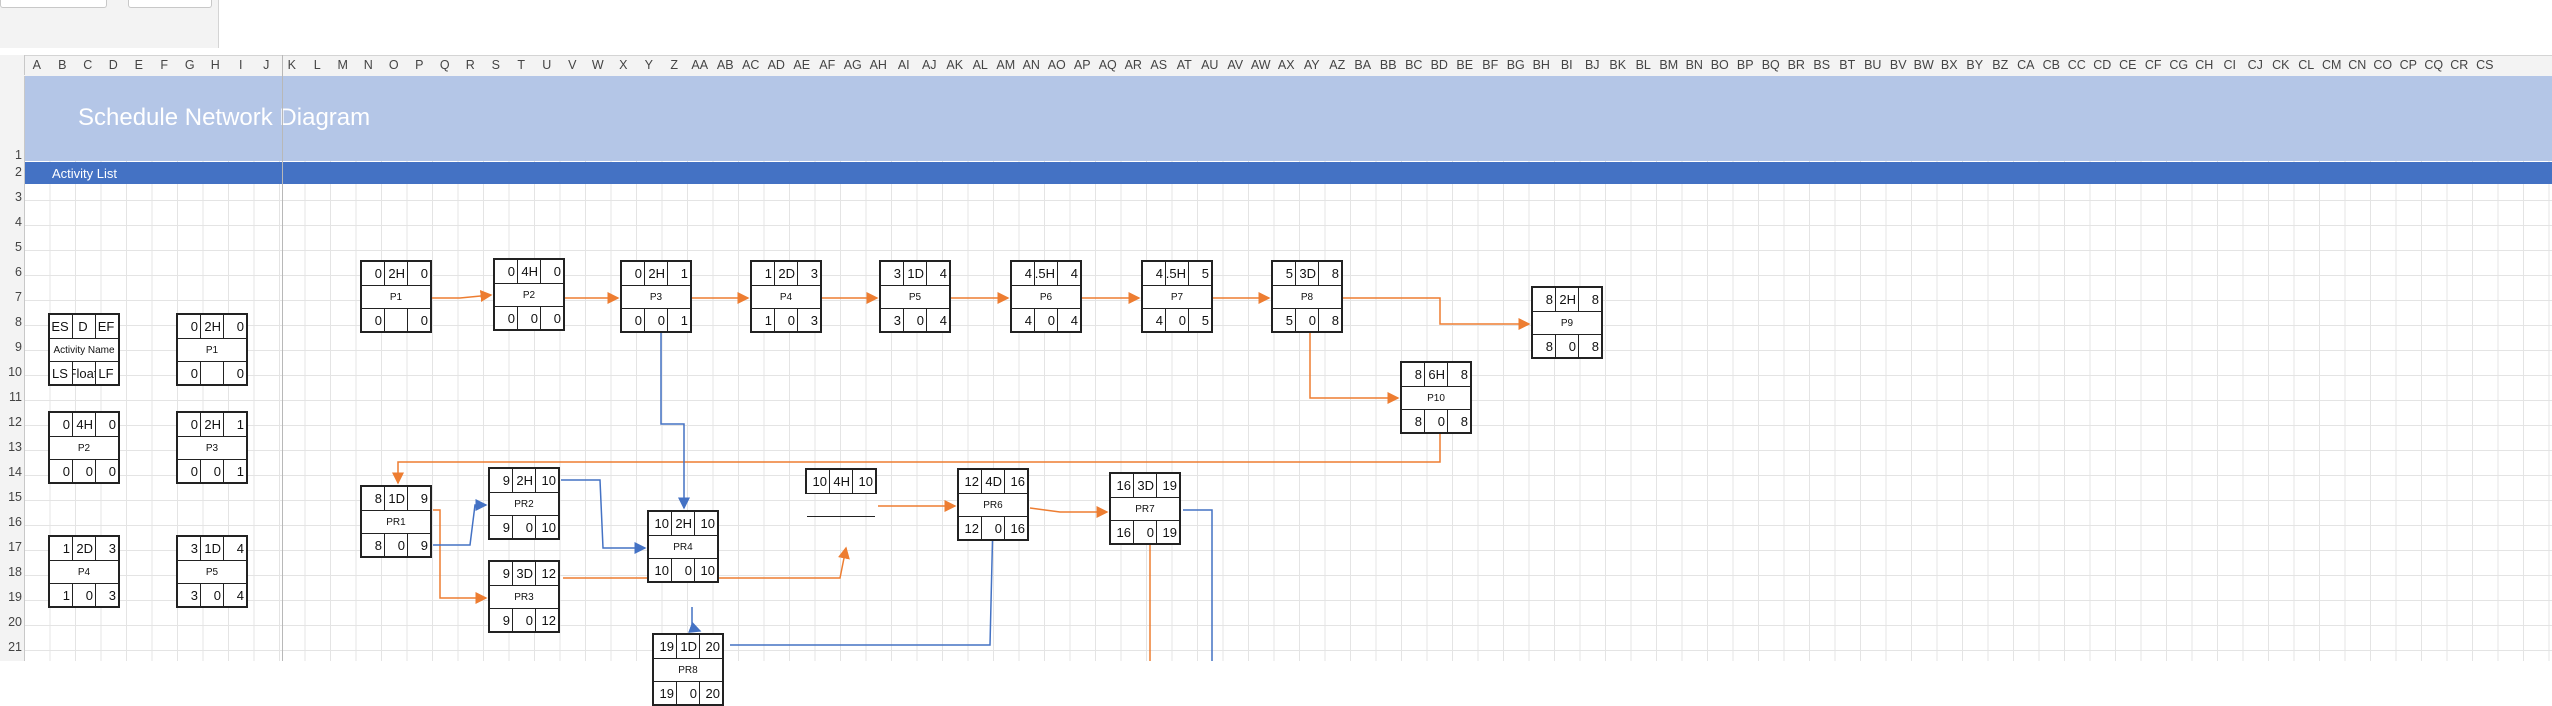 This screenshot has height=706, width=2552. Describe the element at coordinates (992, 481) in the screenshot. I see `node-cell: 4D` at that location.